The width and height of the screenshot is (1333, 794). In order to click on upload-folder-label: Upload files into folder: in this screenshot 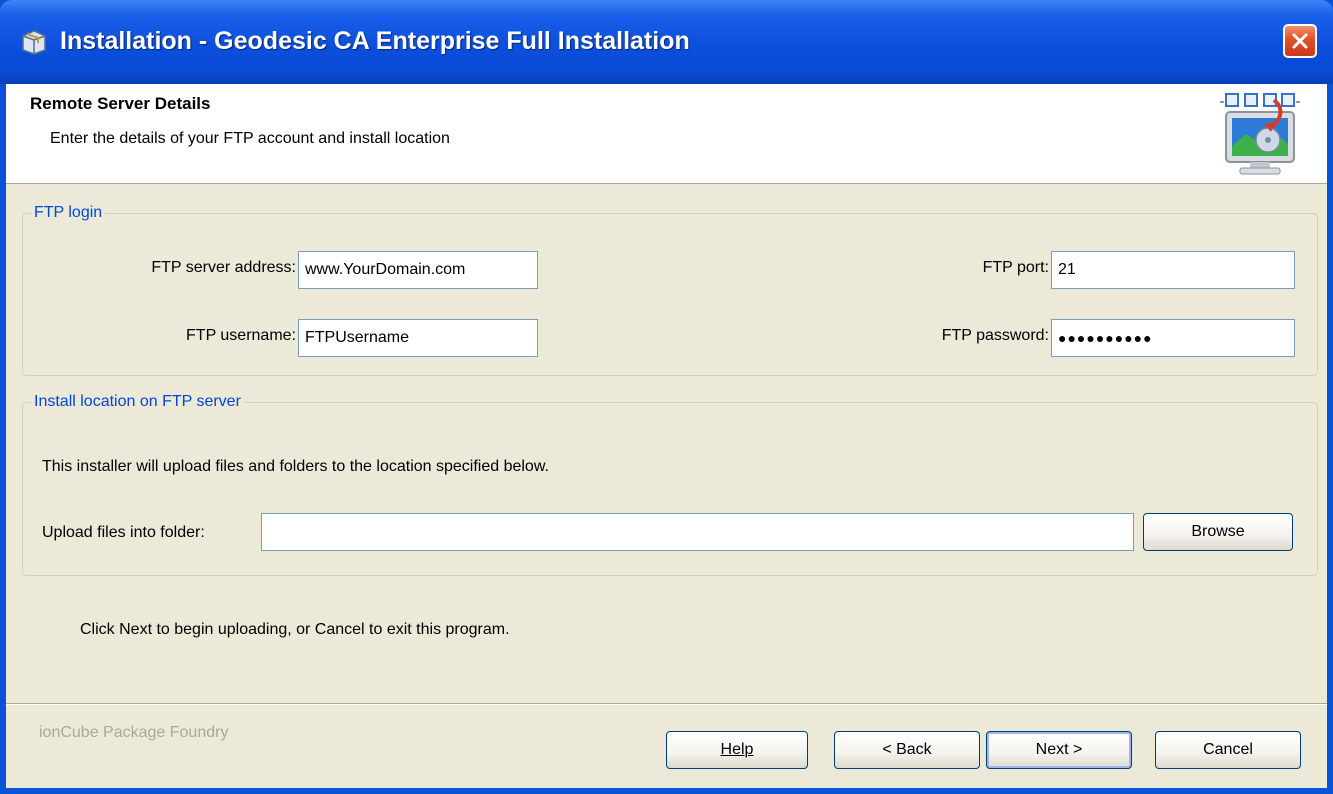, I will do `click(123, 532)`.